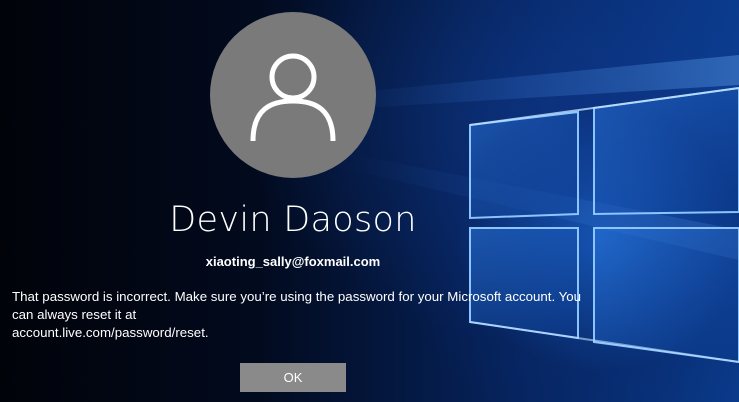  Describe the element at coordinates (293, 97) in the screenshot. I see `person-icon` at that location.